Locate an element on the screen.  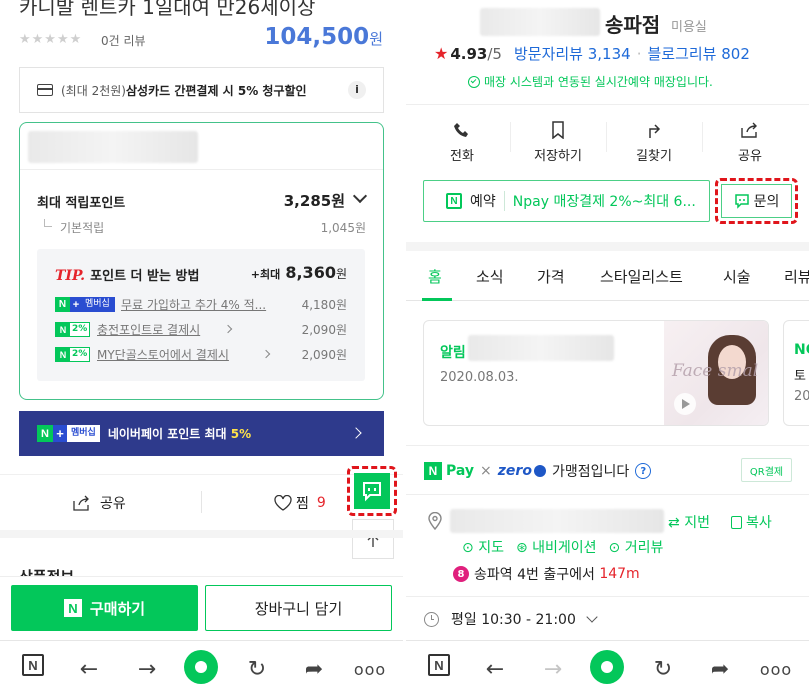
blog-review-link: 블로그리뷰 802 is located at coordinates (698, 53).